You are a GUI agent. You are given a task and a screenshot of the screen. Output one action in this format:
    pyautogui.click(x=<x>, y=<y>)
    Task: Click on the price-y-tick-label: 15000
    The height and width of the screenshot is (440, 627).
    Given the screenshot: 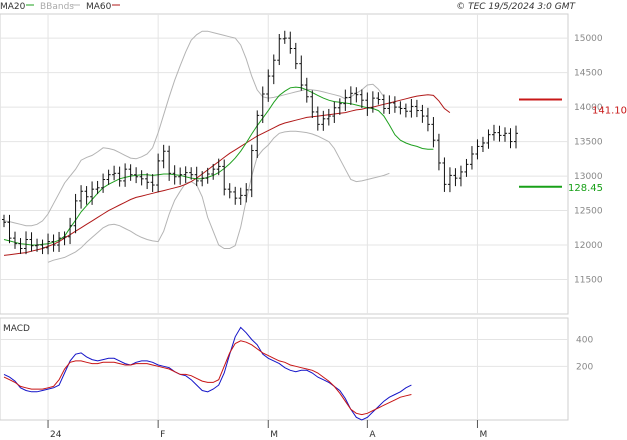 What is the action you would take?
    pyautogui.click(x=588, y=39)
    